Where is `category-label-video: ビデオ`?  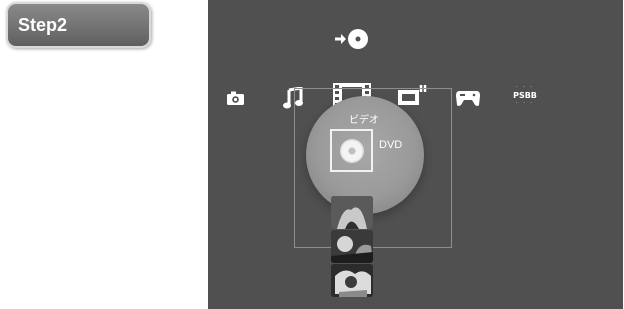 category-label-video: ビデオ is located at coordinates (364, 120).